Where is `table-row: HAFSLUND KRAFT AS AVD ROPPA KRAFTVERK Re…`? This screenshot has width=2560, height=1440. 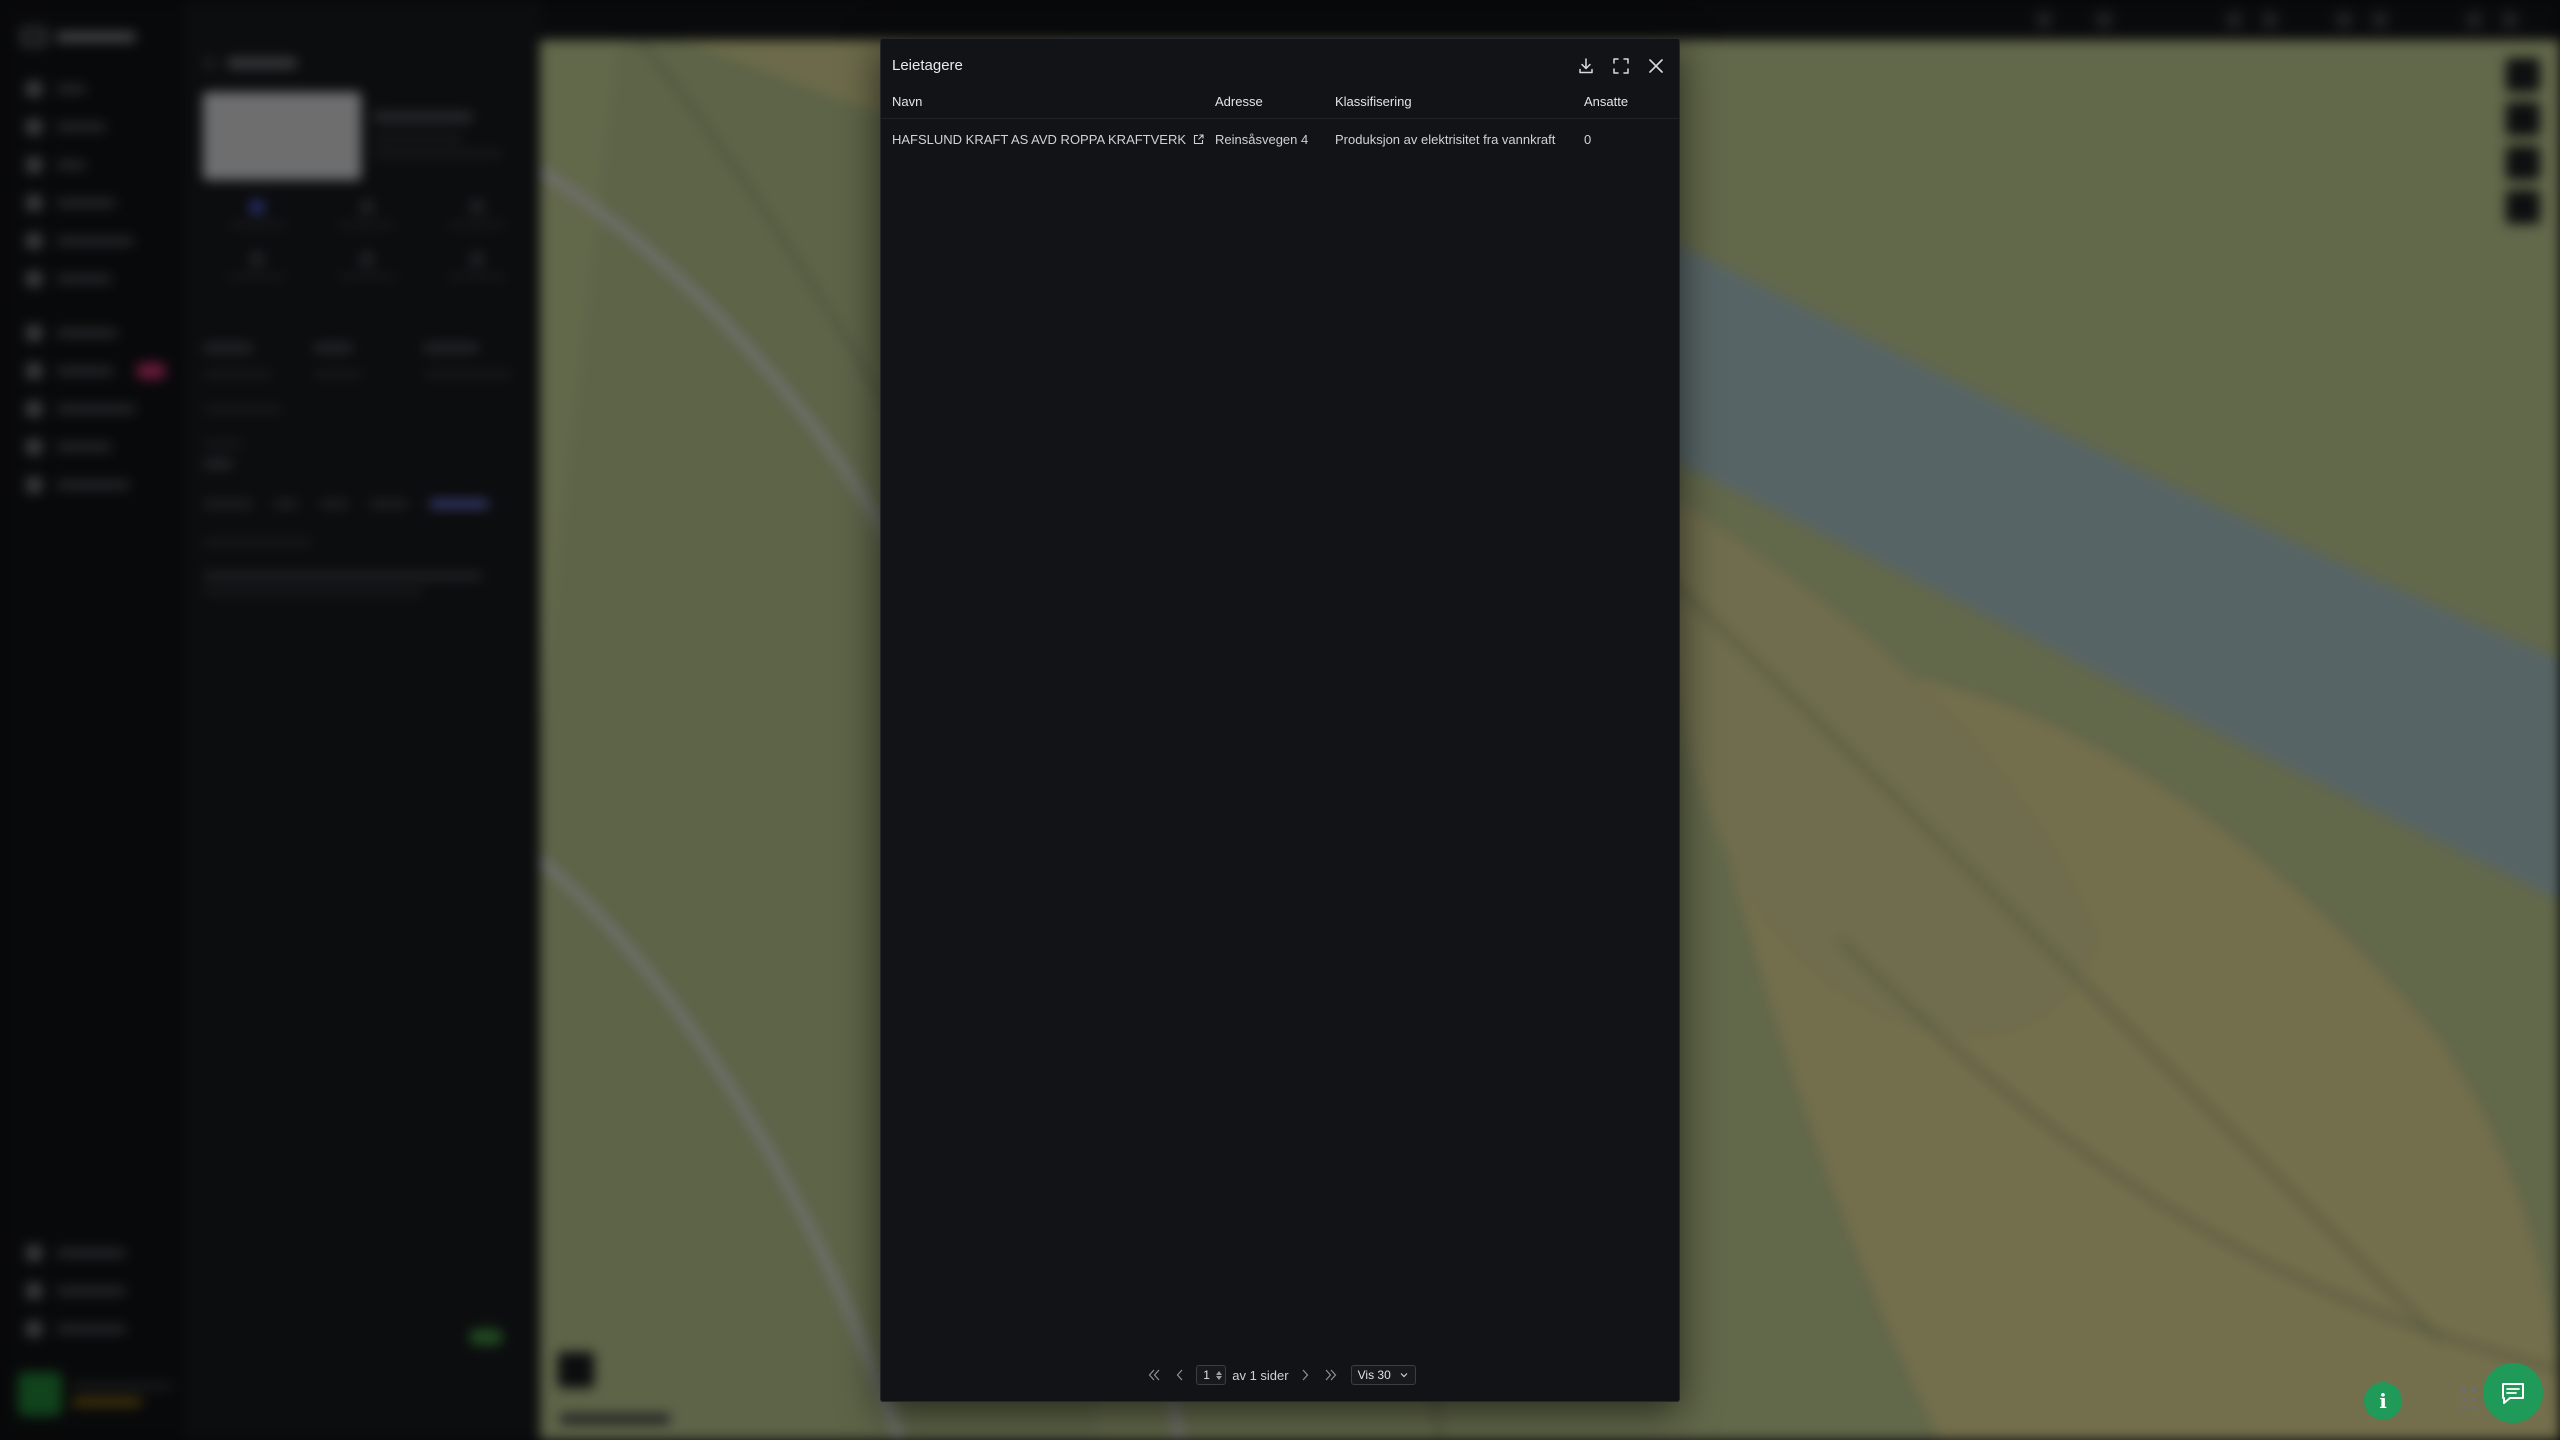 table-row: HAFSLUND KRAFT AS AVD ROPPA KRAFTVERK Re… is located at coordinates (1280, 139).